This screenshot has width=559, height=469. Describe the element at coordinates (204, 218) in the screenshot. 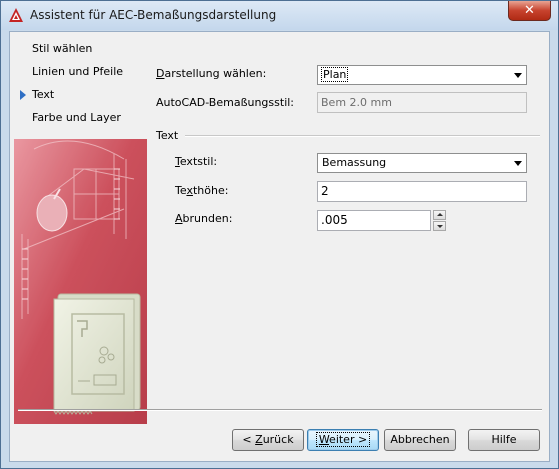

I see `abrunden-label: Abrunden:` at that location.